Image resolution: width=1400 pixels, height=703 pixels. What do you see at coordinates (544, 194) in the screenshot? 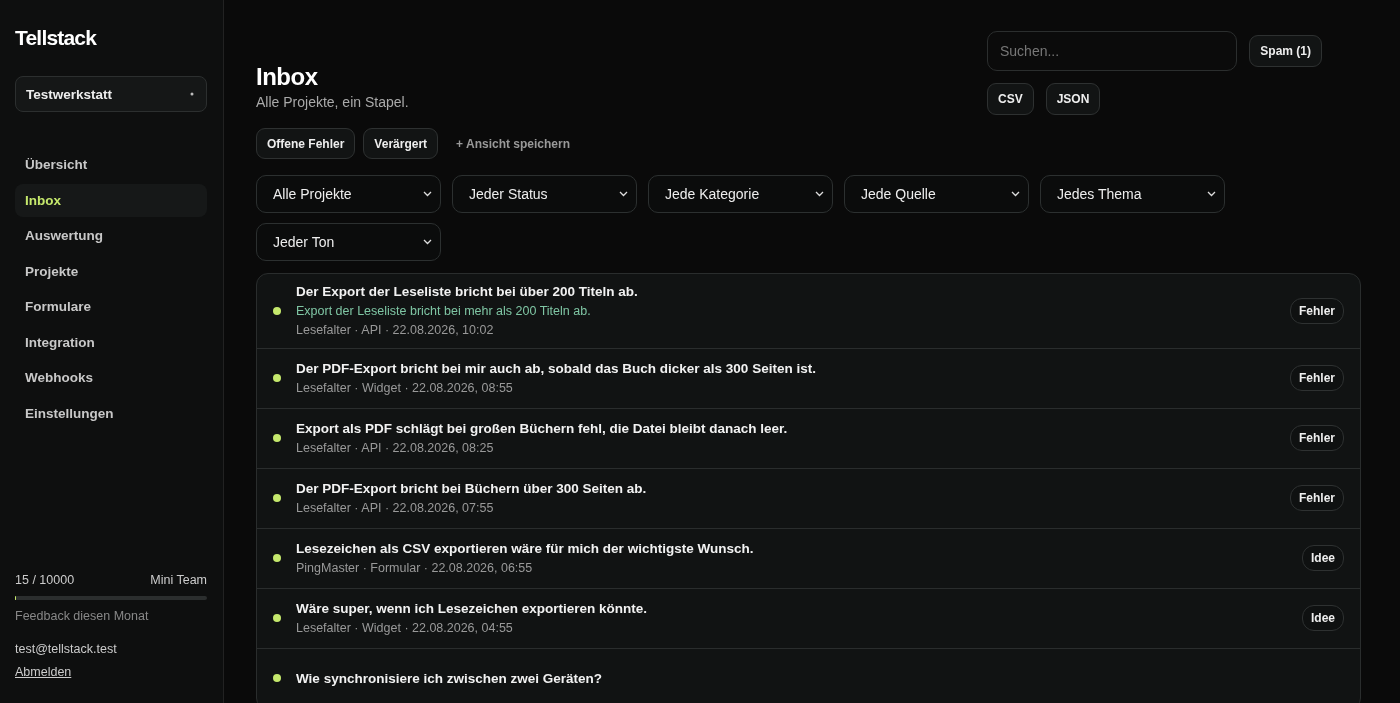
I see `filter-dropdown: Jeder Status` at bounding box center [544, 194].